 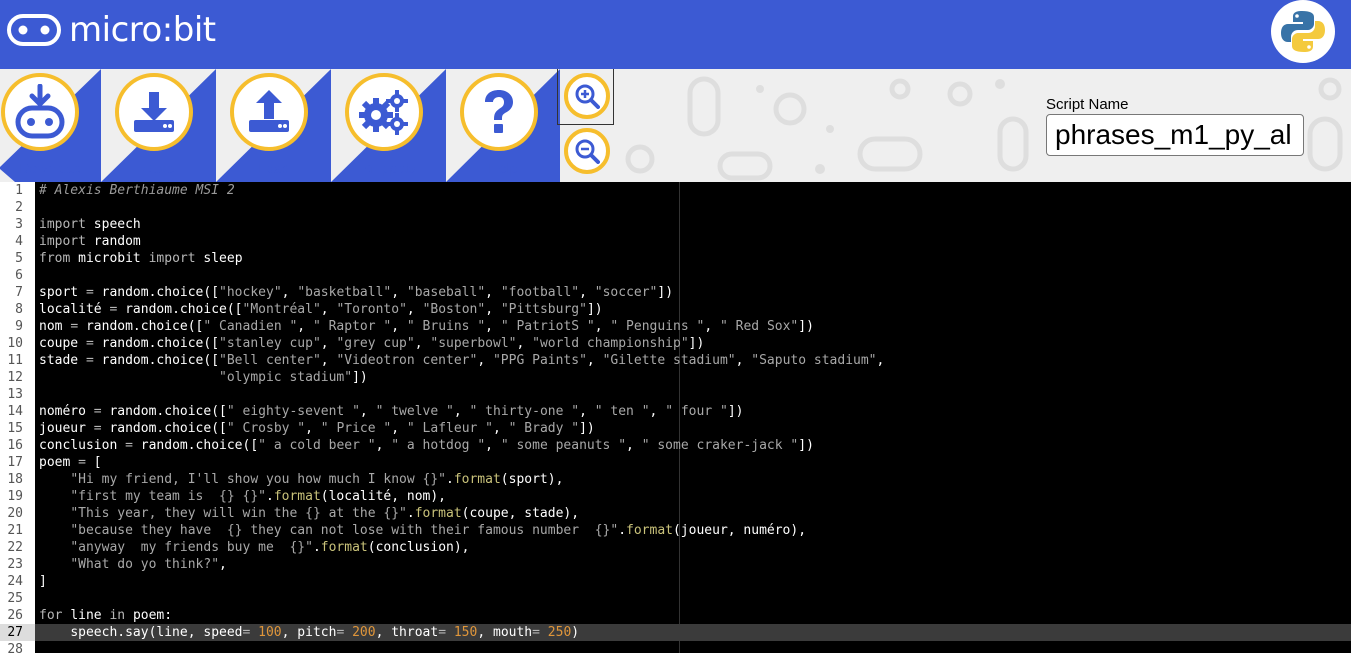 What do you see at coordinates (90, 224) in the screenshot?
I see `code-line: import speech` at bounding box center [90, 224].